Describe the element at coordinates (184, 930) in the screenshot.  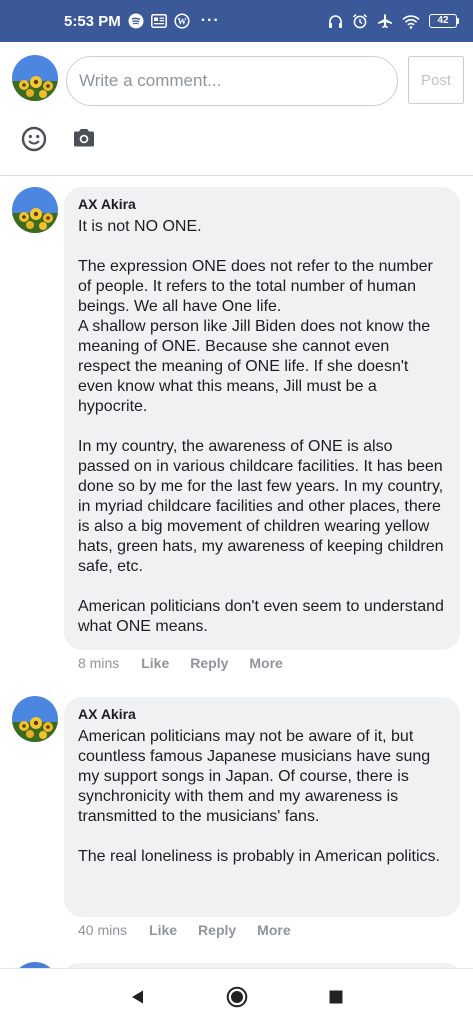
I see `comment-actions: 40 mins Like Reply More` at that location.